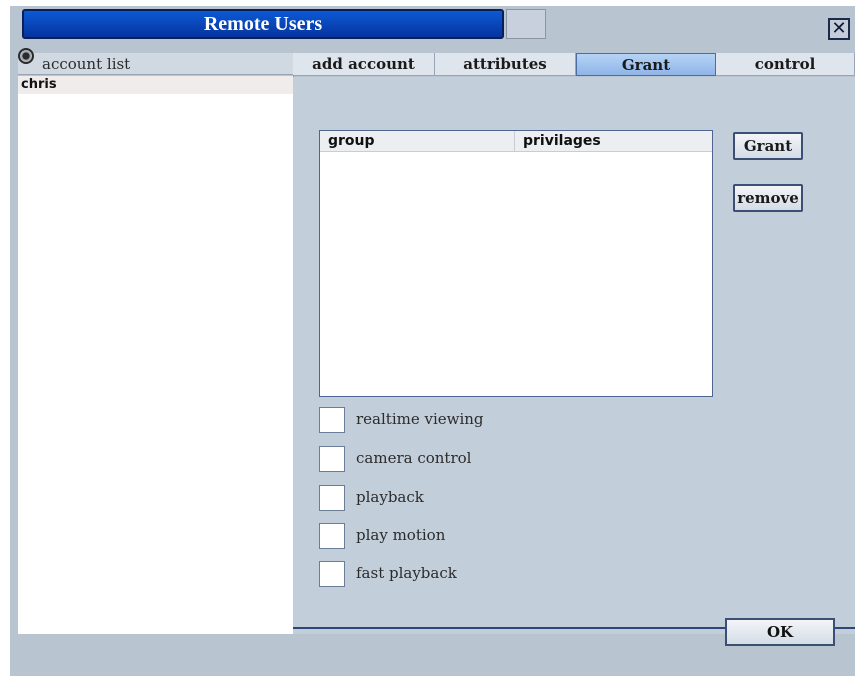  I want to click on camera-control-label: camera control, so click(414, 458).